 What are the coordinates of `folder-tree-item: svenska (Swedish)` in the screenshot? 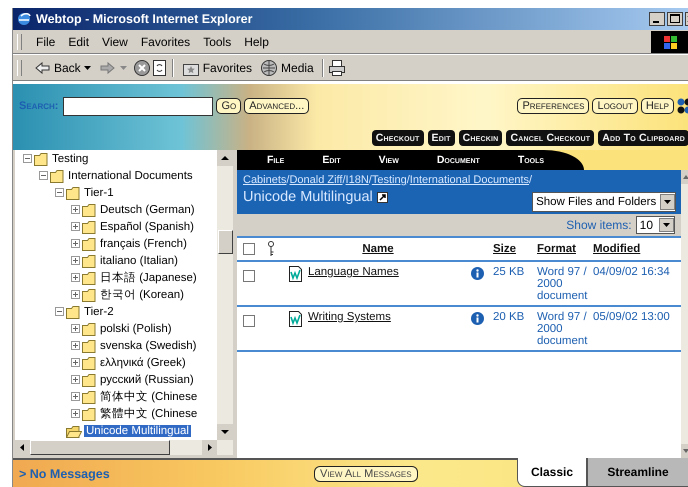 It's located at (148, 346).